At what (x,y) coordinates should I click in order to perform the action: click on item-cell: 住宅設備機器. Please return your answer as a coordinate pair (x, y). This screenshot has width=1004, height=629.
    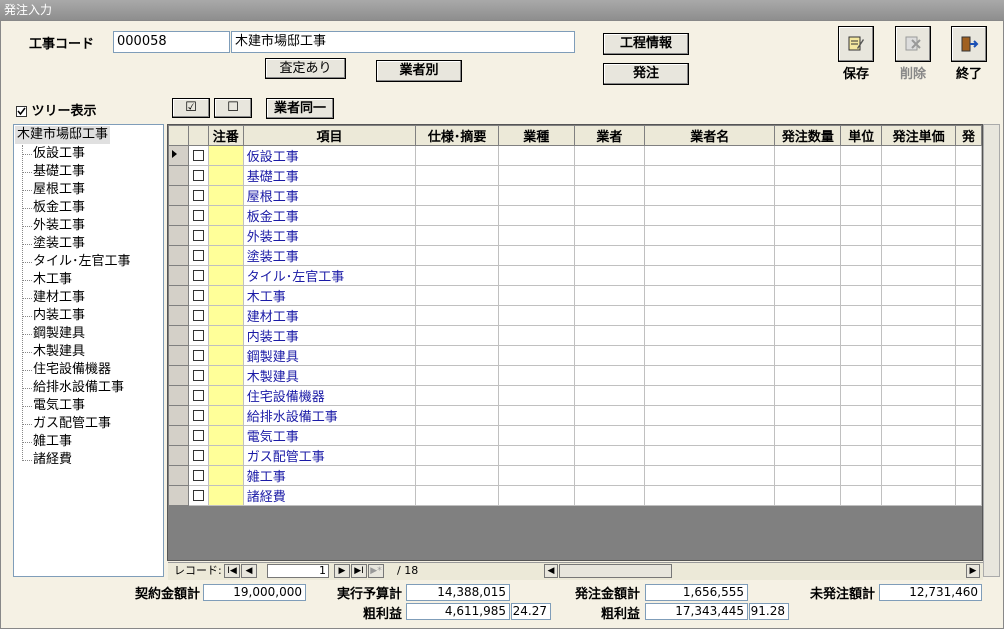
    Looking at the image, I should click on (329, 395).